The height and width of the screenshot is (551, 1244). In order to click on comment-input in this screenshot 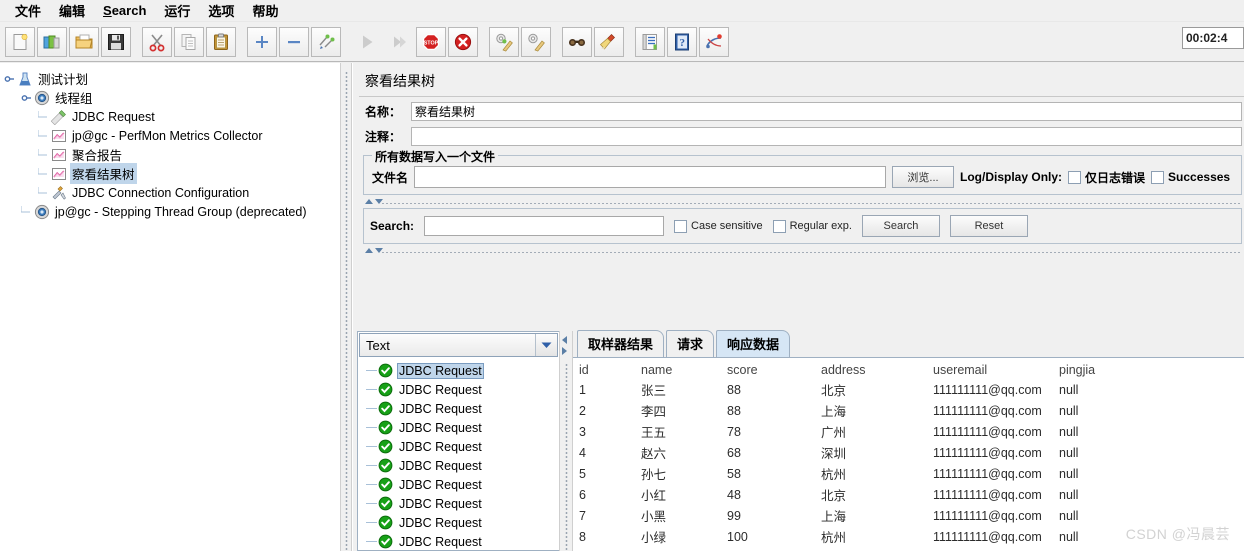, I will do `click(826, 136)`.